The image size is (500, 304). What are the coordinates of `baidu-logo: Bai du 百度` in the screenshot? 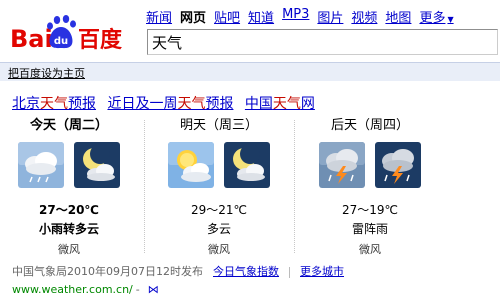 It's located at (75, 34).